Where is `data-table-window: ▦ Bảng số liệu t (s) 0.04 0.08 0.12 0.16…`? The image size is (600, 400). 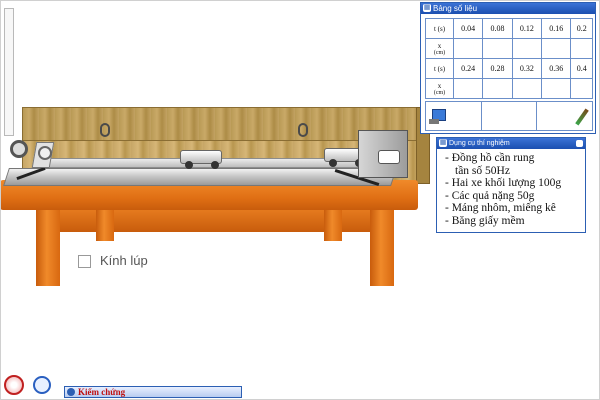 data-table-window: ▦ Bảng số liệu t (s) 0.04 0.08 0.12 0.16… is located at coordinates (508, 68).